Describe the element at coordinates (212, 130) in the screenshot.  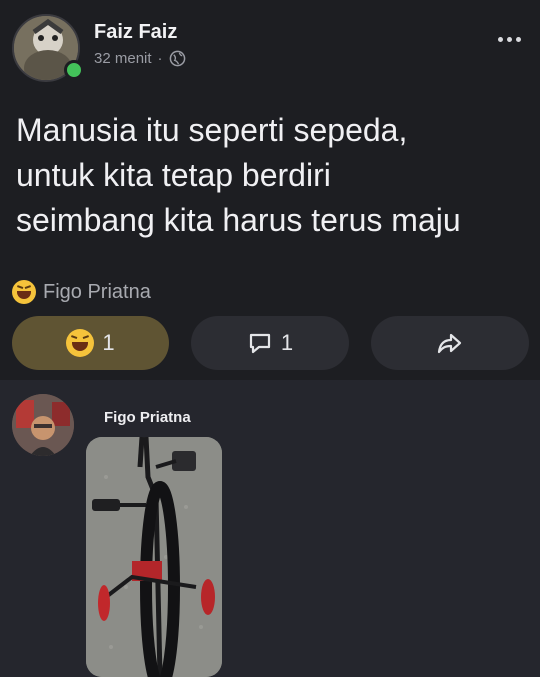
I see `post-text-line: Manusia itu seperti sepeda,` at that location.